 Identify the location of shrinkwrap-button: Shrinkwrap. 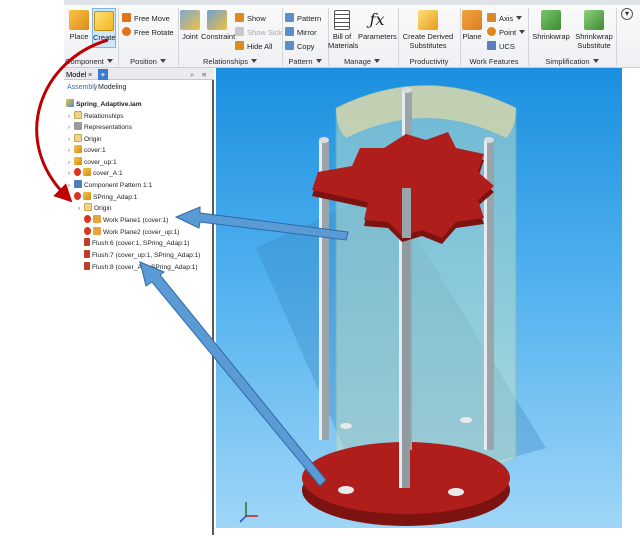
(551, 25).